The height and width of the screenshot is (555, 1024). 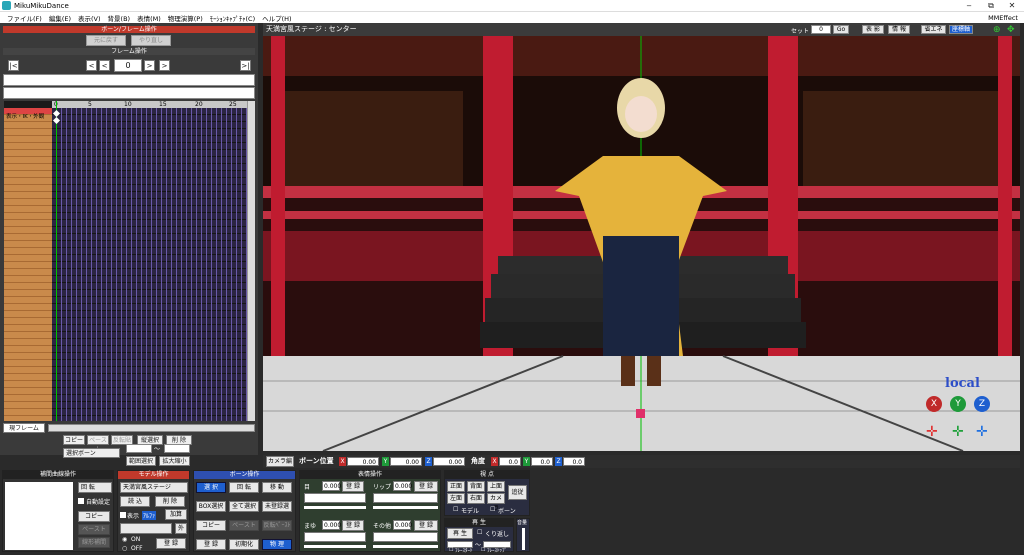 I want to click on show-checkbox, so click(x=123, y=515).